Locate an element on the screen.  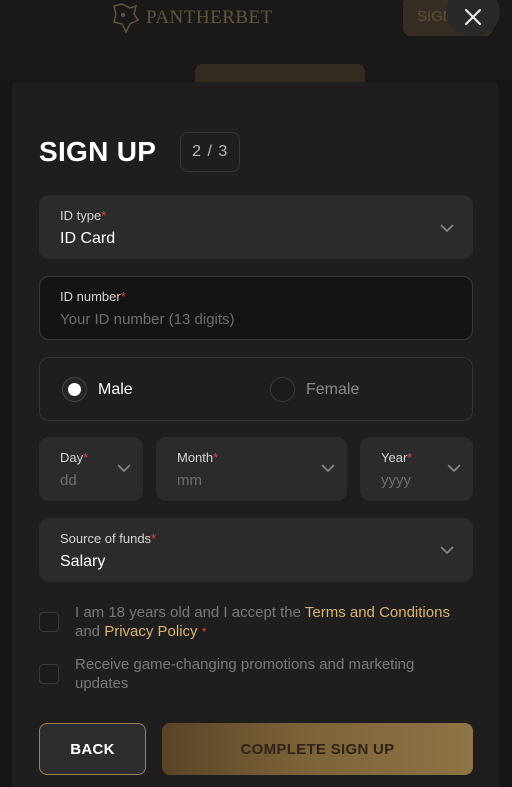
id-type-select: ID type* ID Card is located at coordinates (256, 227).